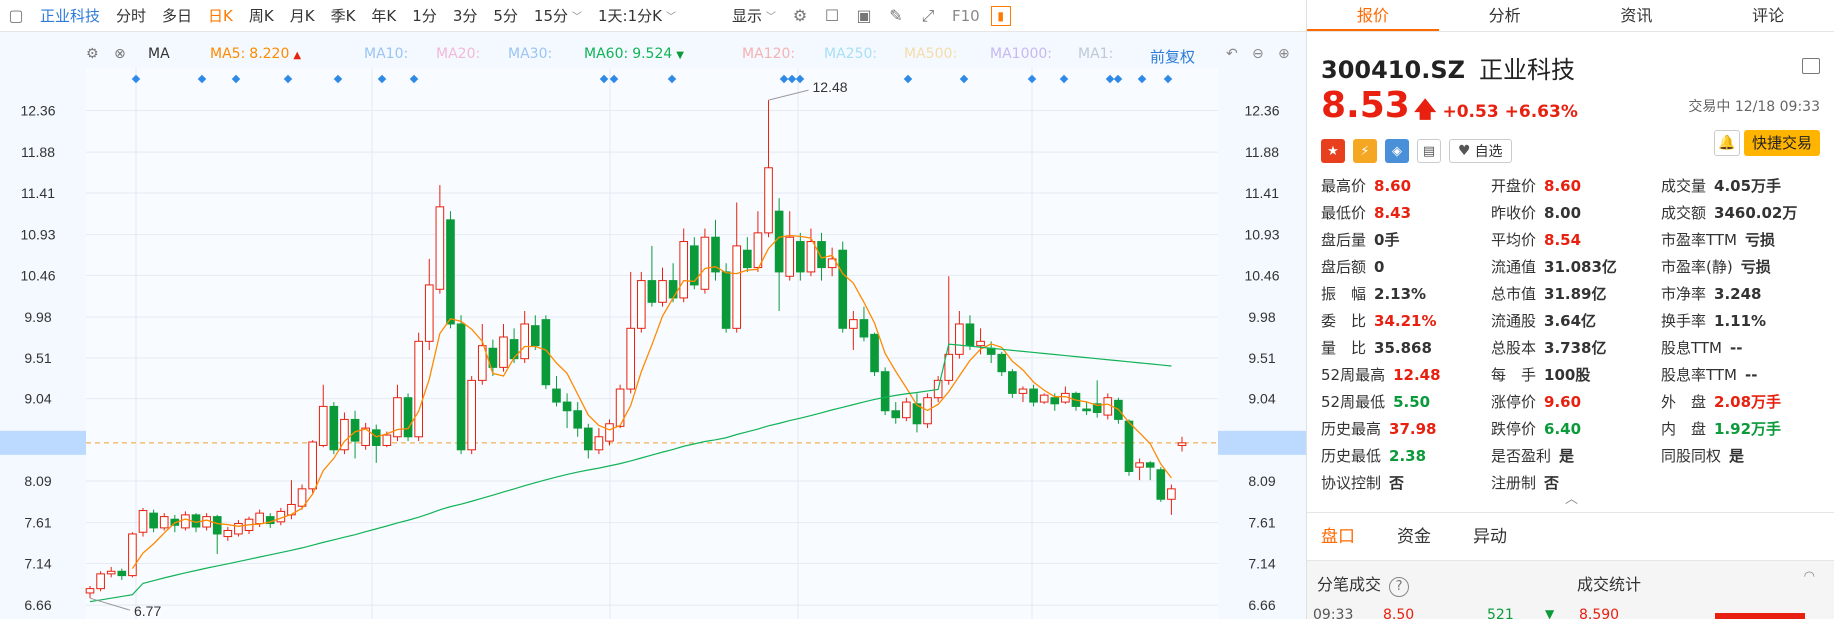  I want to click on period-tab: 季K, so click(343, 16).